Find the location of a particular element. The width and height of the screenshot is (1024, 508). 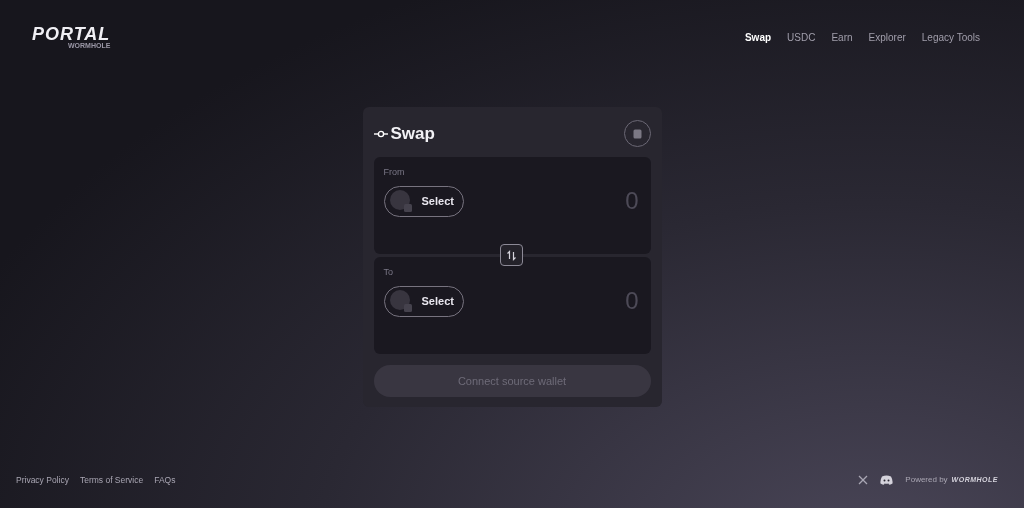

swap-direction-button is located at coordinates (511, 255).